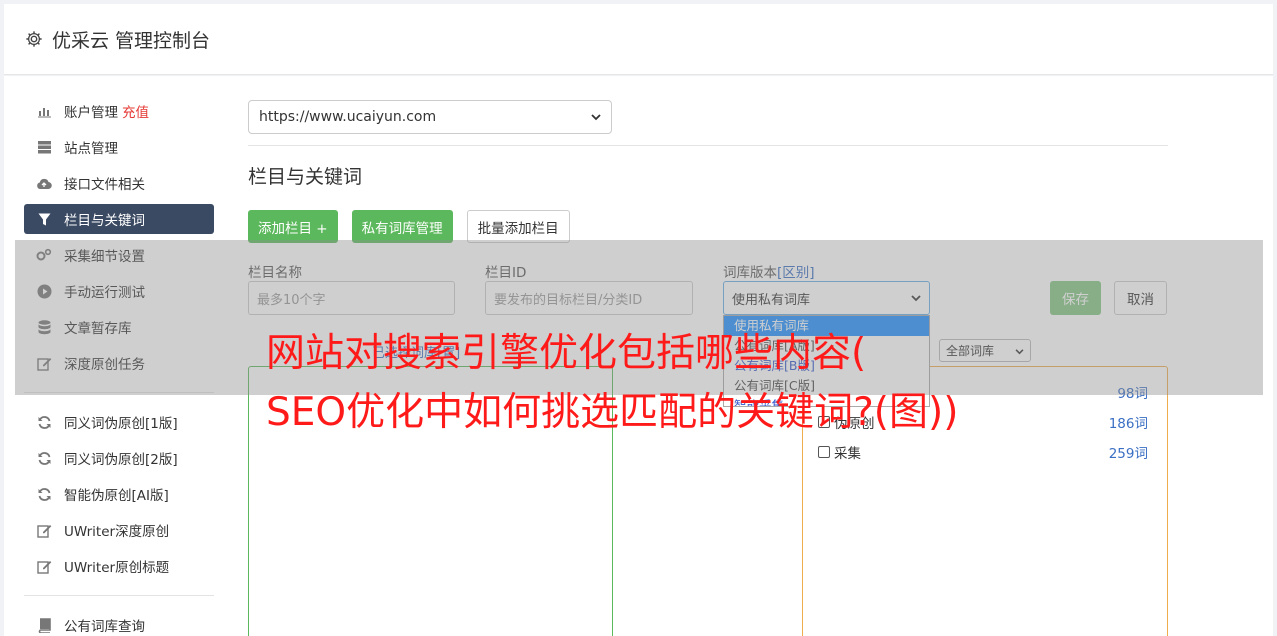 This screenshot has width=1277, height=636. I want to click on bar-chart-icon, so click(44, 111).